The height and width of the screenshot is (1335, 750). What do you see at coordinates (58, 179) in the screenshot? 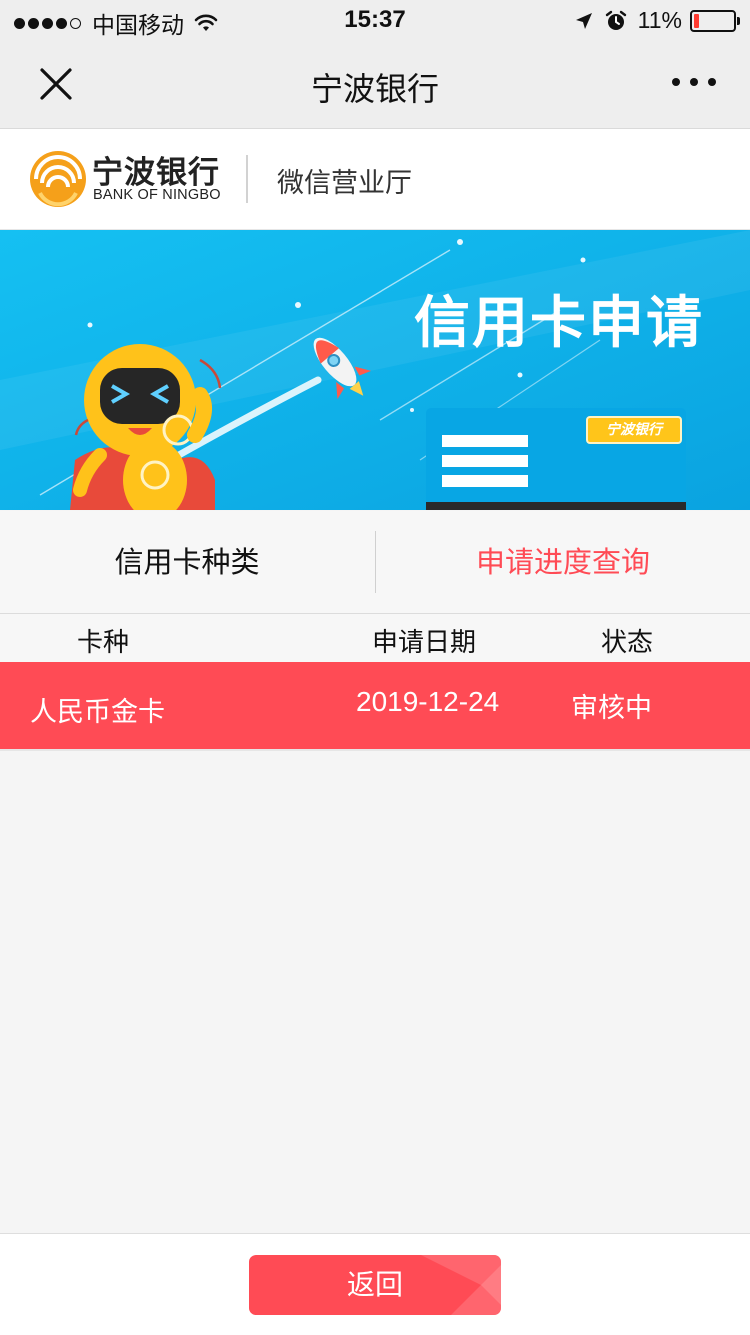
I see `bank-logo-icon` at bounding box center [58, 179].